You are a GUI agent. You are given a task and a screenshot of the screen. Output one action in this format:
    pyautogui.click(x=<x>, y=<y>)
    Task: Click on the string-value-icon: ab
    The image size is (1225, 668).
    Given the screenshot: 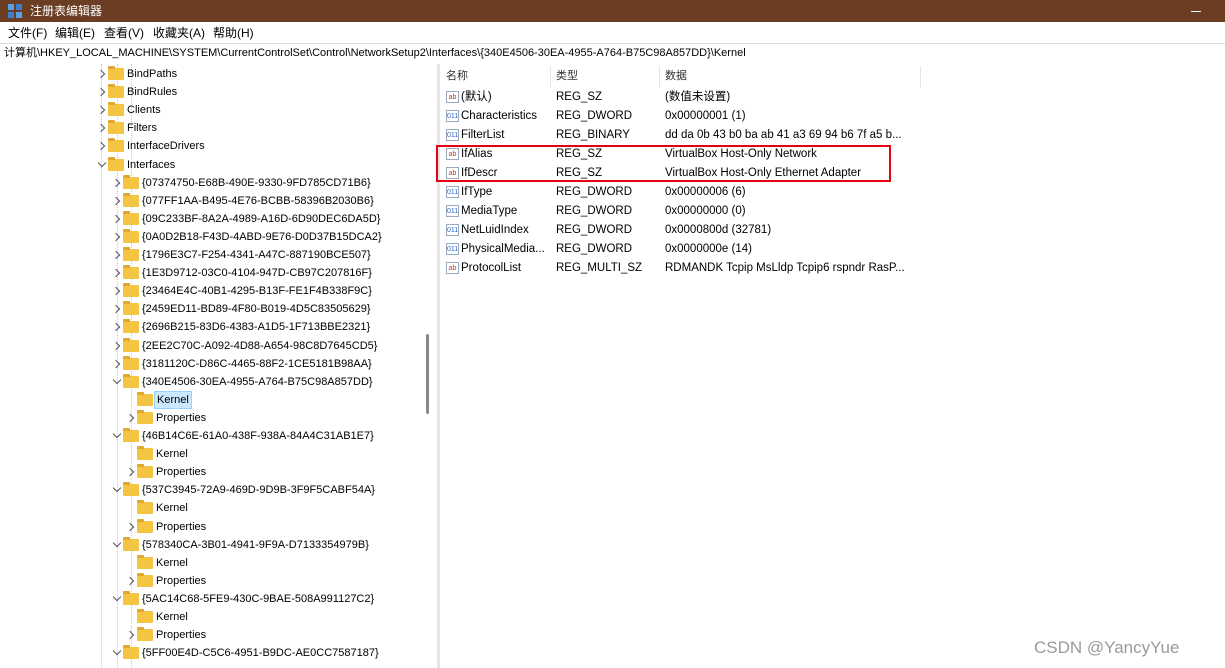 What is the action you would take?
    pyautogui.click(x=452, y=97)
    